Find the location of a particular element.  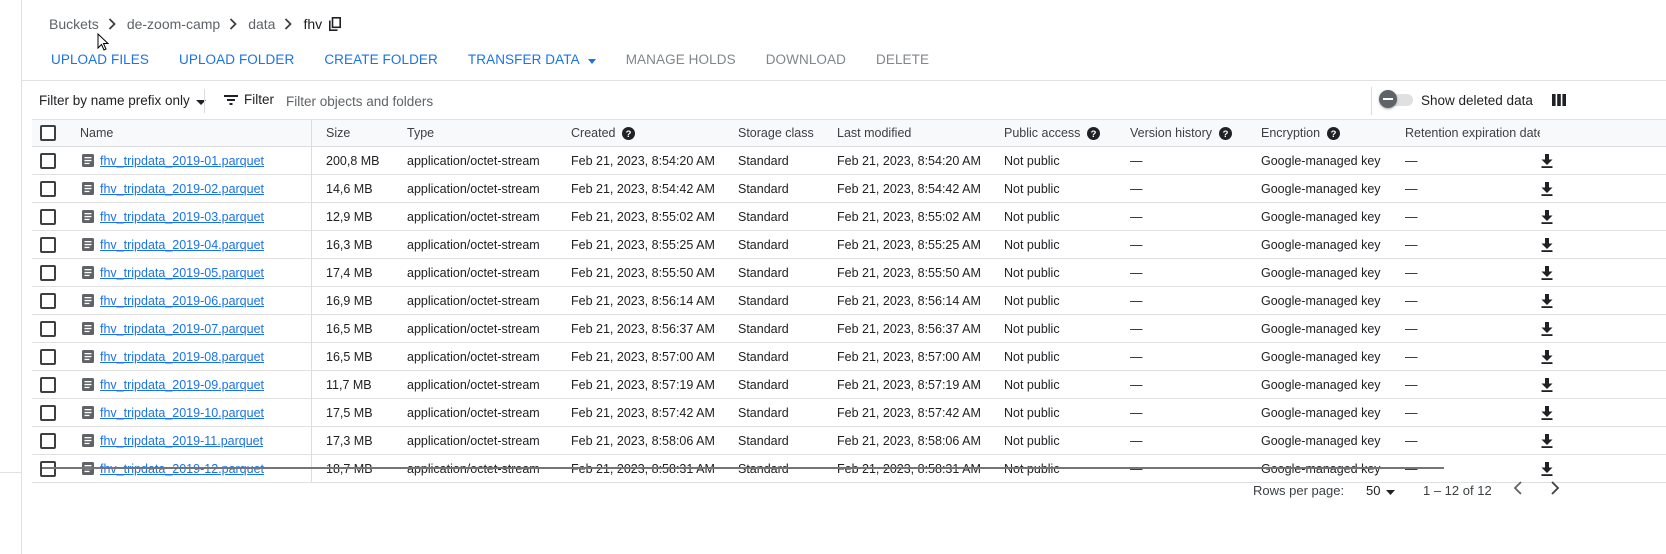

last-modified-cell: Feb 21, 2023, 8:54:20 AM is located at coordinates (909, 160).